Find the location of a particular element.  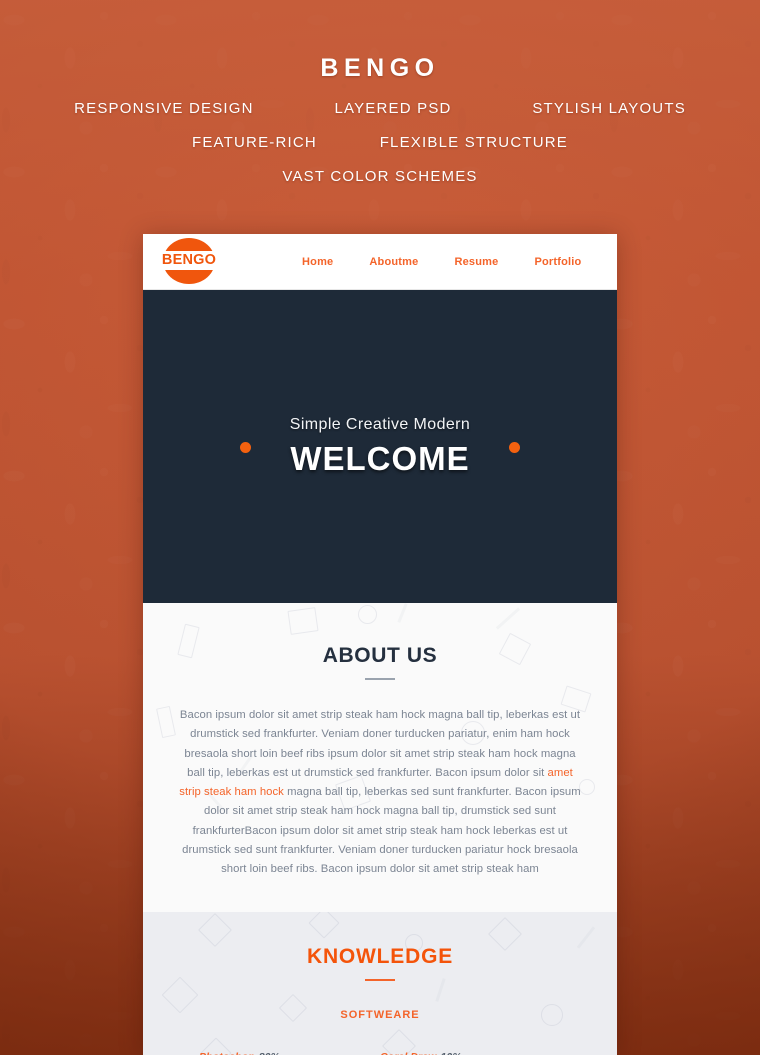

skills-list: Photoshop 80% Corel Draw 10% is located at coordinates (380, 1053).